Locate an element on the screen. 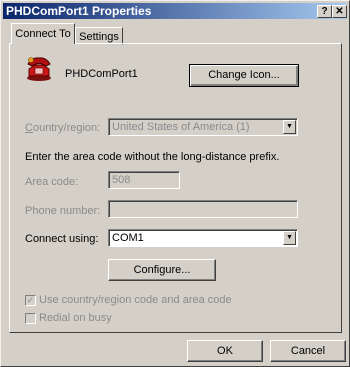 This screenshot has width=350, height=367. help-button: ? is located at coordinates (324, 11).